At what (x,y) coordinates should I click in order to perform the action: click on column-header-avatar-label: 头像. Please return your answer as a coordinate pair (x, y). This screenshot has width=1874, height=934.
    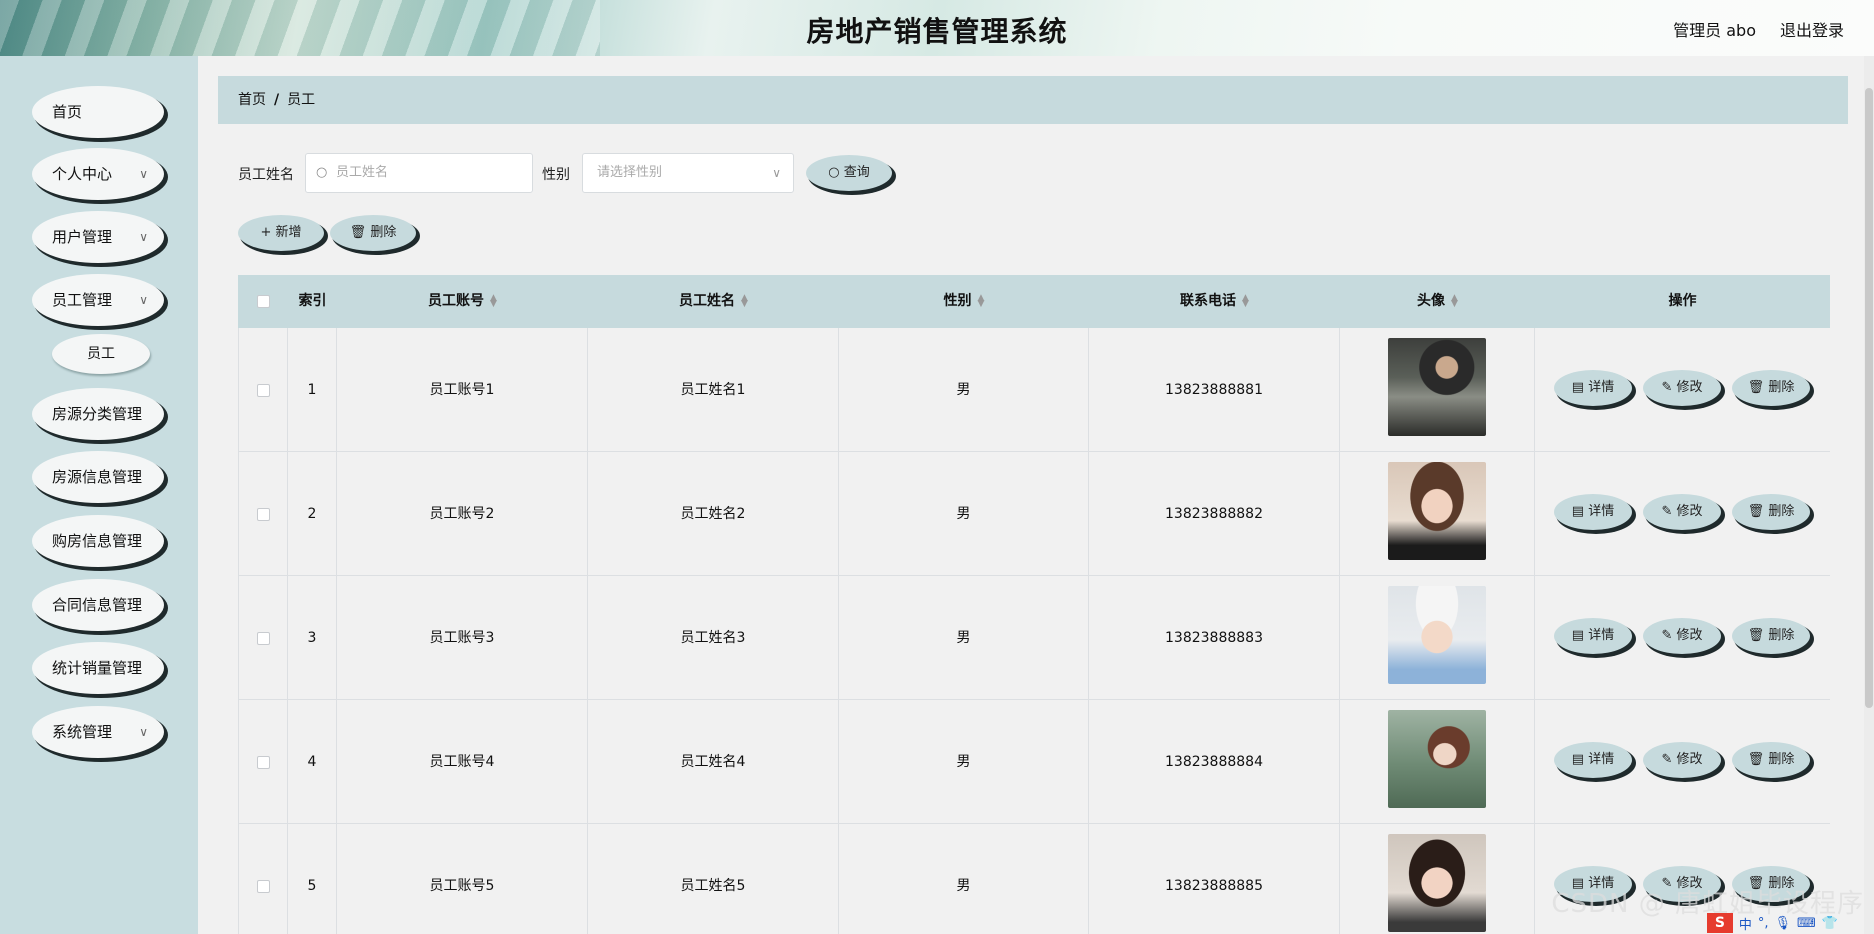
    Looking at the image, I should click on (1431, 301).